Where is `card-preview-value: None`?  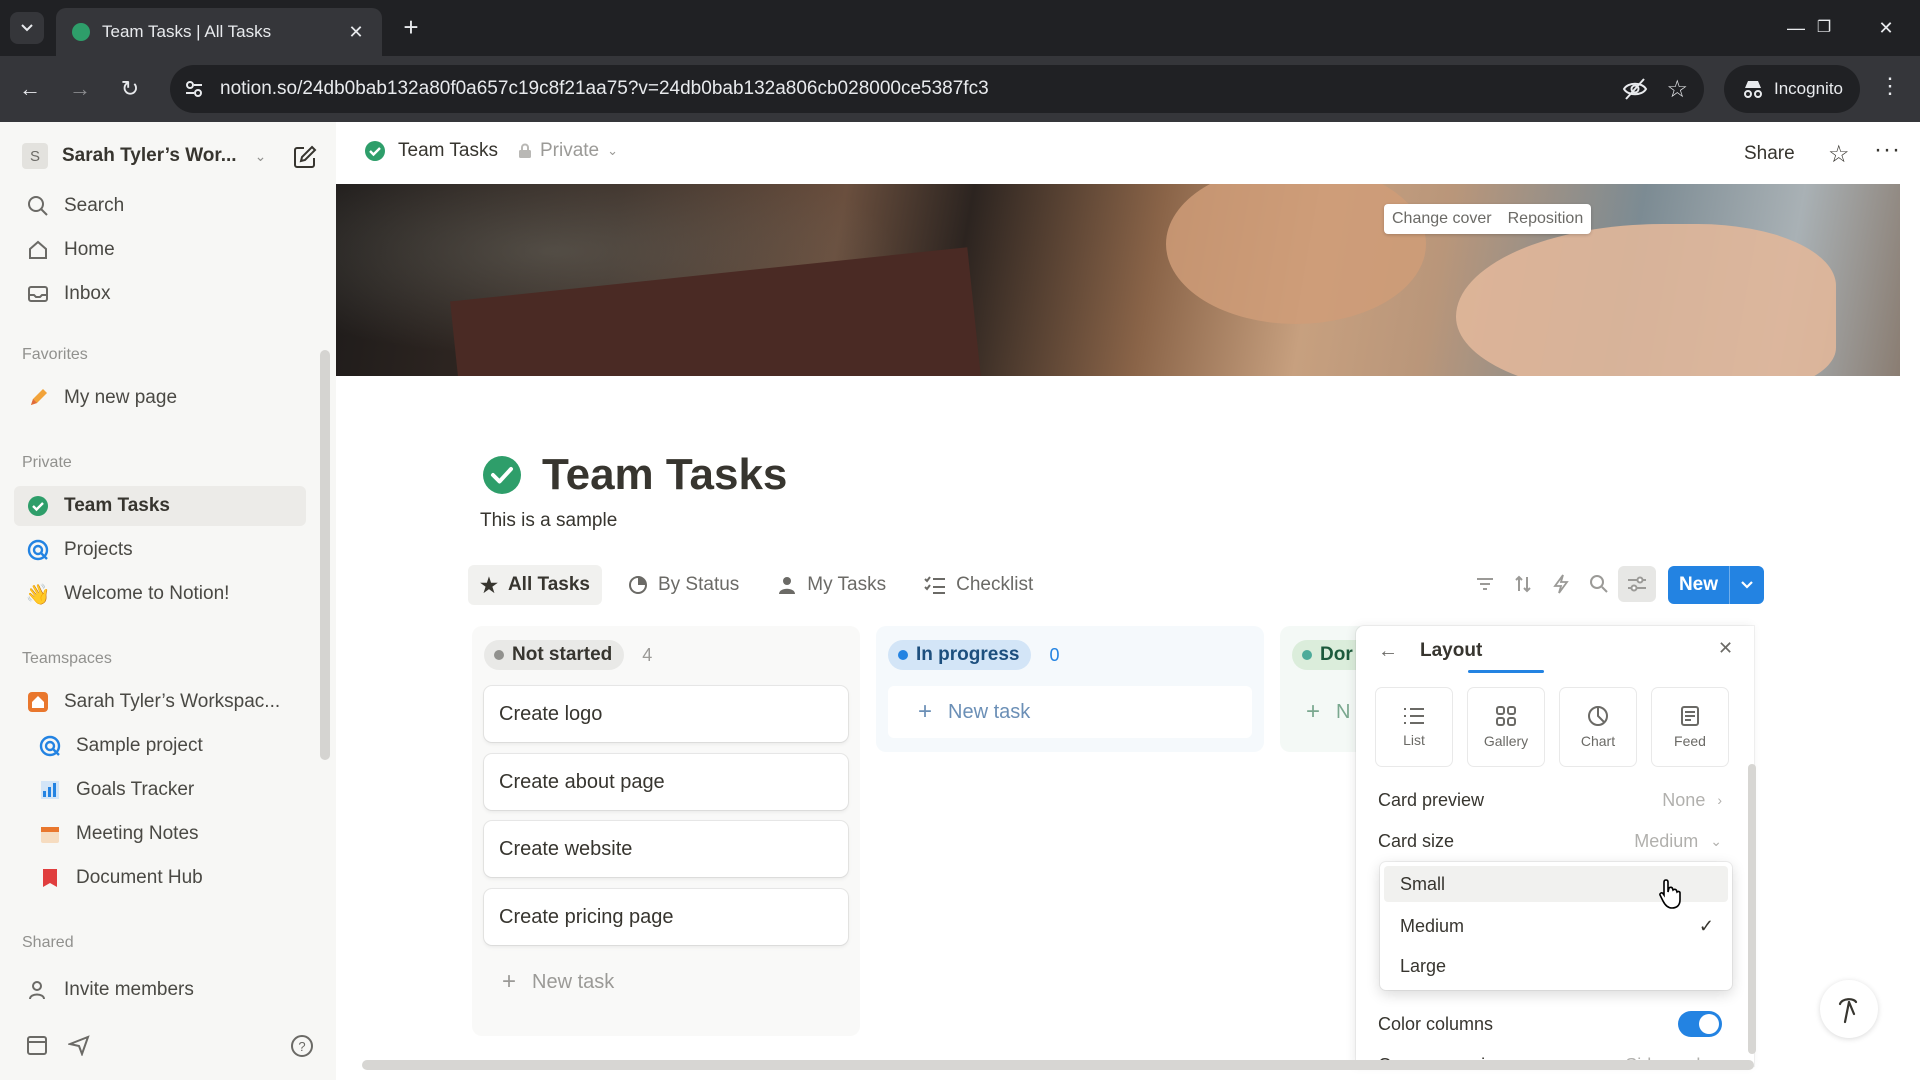
card-preview-value: None is located at coordinates (1684, 799).